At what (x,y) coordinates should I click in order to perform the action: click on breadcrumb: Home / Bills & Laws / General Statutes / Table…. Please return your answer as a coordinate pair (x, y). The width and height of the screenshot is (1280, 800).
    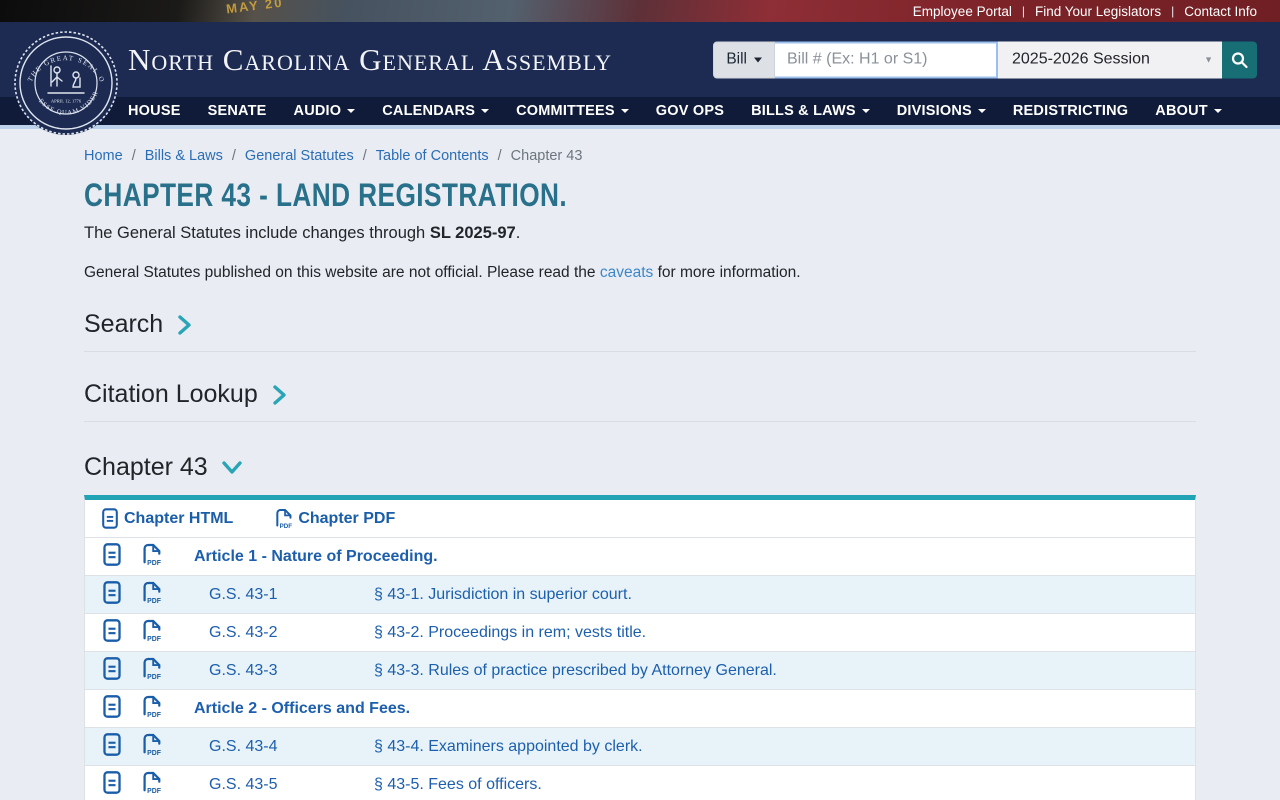
    Looking at the image, I should click on (640, 156).